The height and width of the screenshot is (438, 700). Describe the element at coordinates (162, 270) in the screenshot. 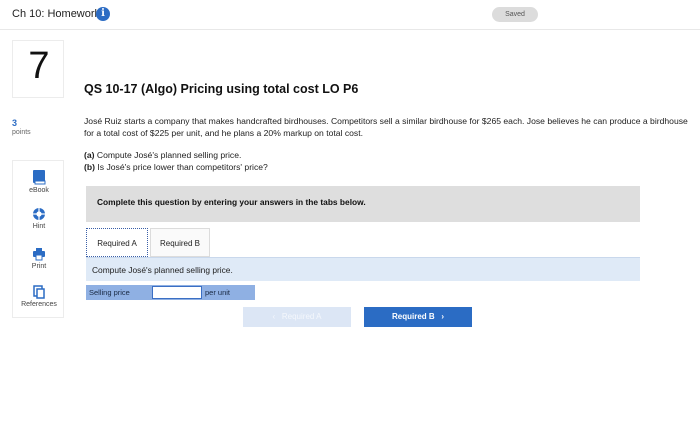

I see `panel-prompt: Compute José's planned selling price.` at that location.